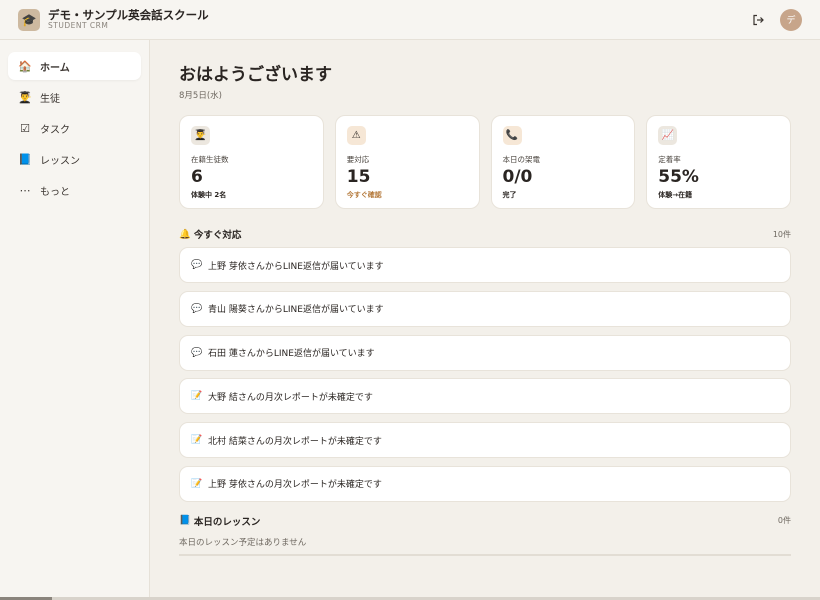 This screenshot has width=820, height=600. What do you see at coordinates (517, 177) in the screenshot?
I see `stat-value: 0/0` at bounding box center [517, 177].